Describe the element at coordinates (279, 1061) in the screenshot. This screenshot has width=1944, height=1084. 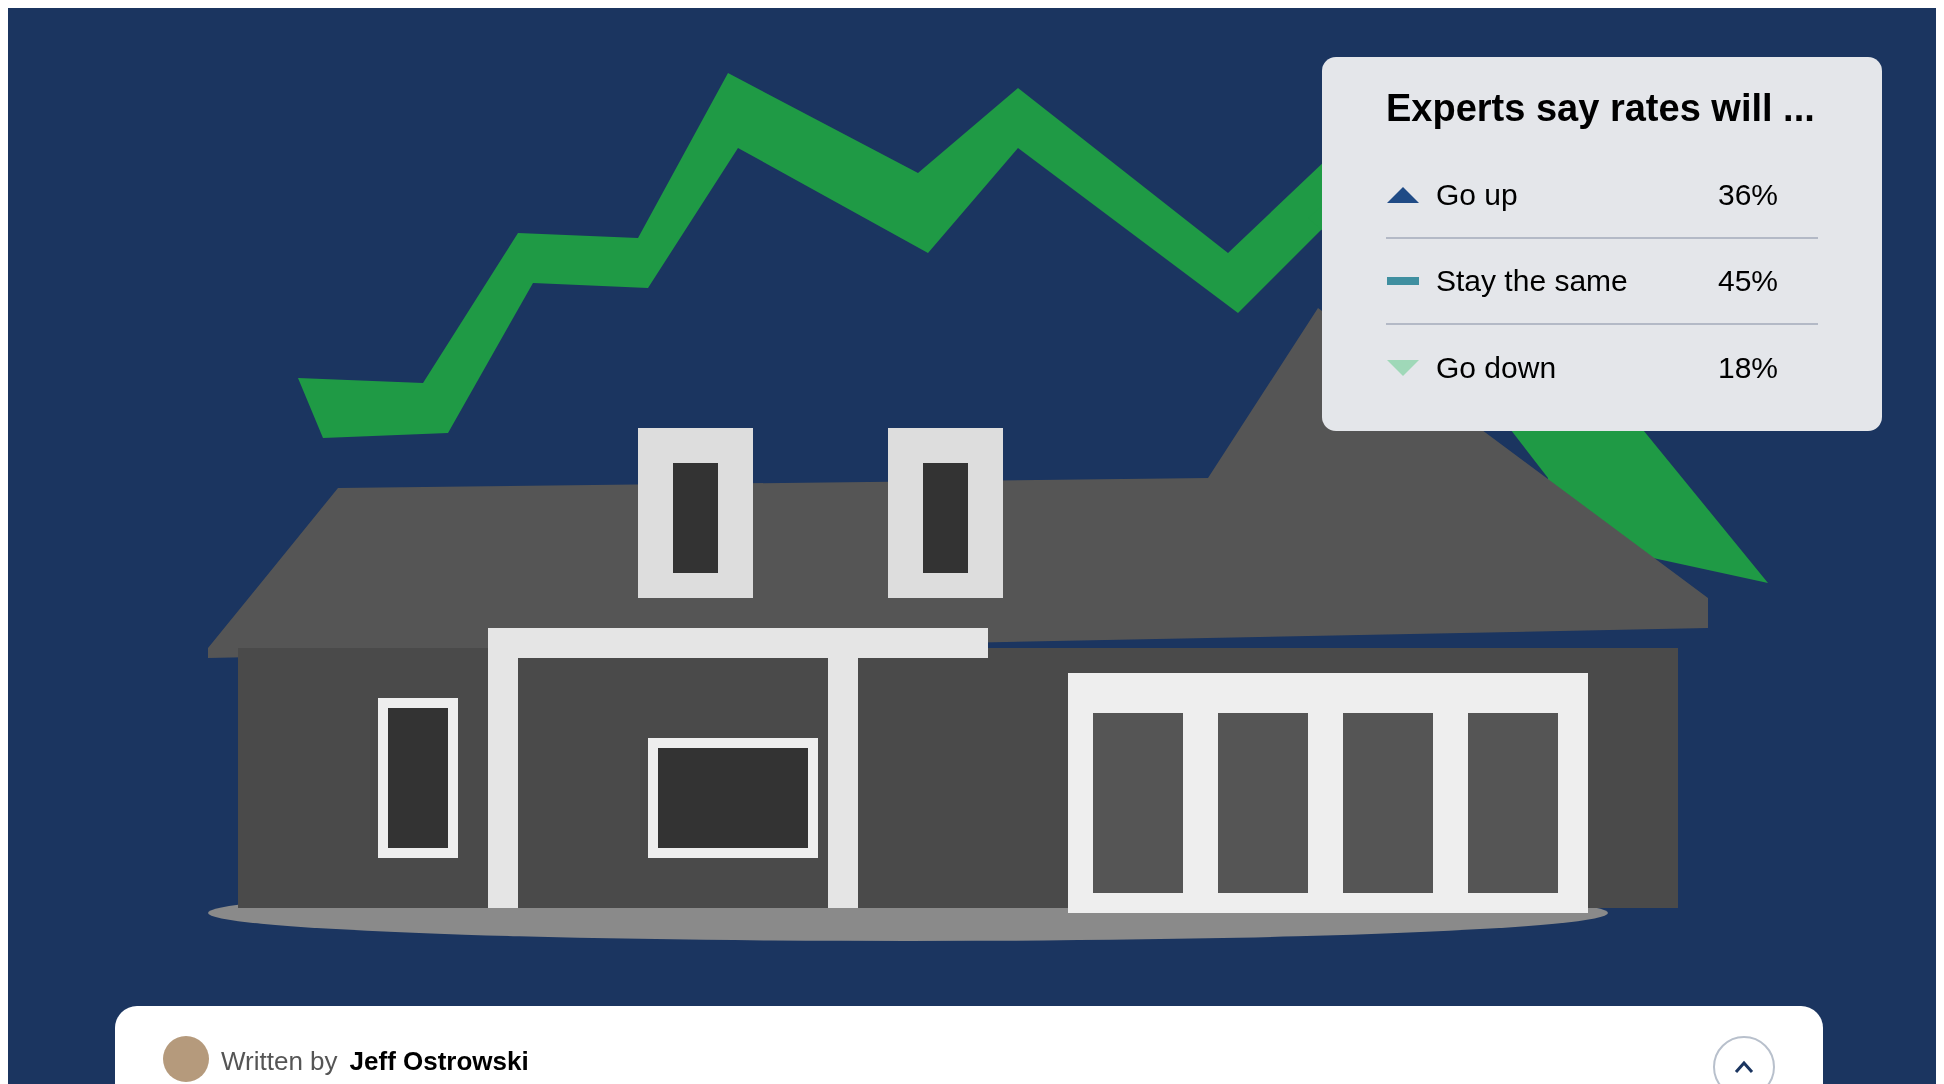
I see `byline-prefix: Written by` at that location.